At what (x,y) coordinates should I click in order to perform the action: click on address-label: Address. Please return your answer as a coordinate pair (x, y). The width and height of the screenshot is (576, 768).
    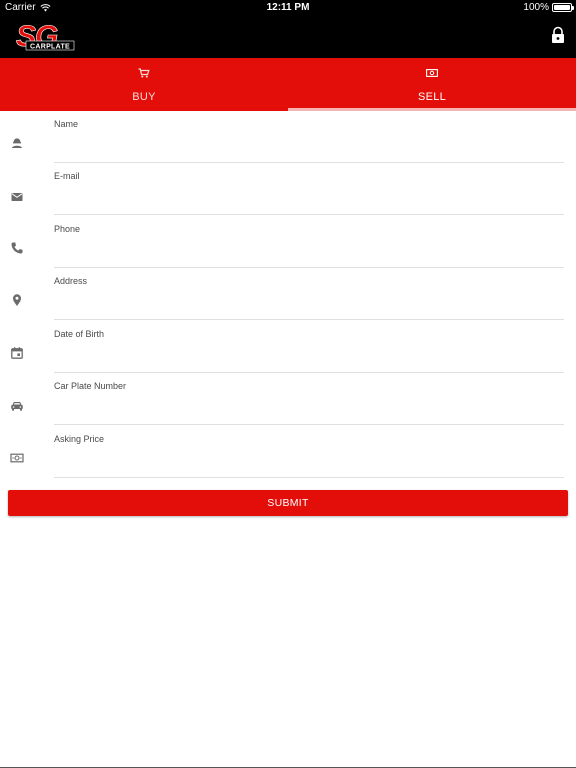
    Looking at the image, I should click on (71, 281).